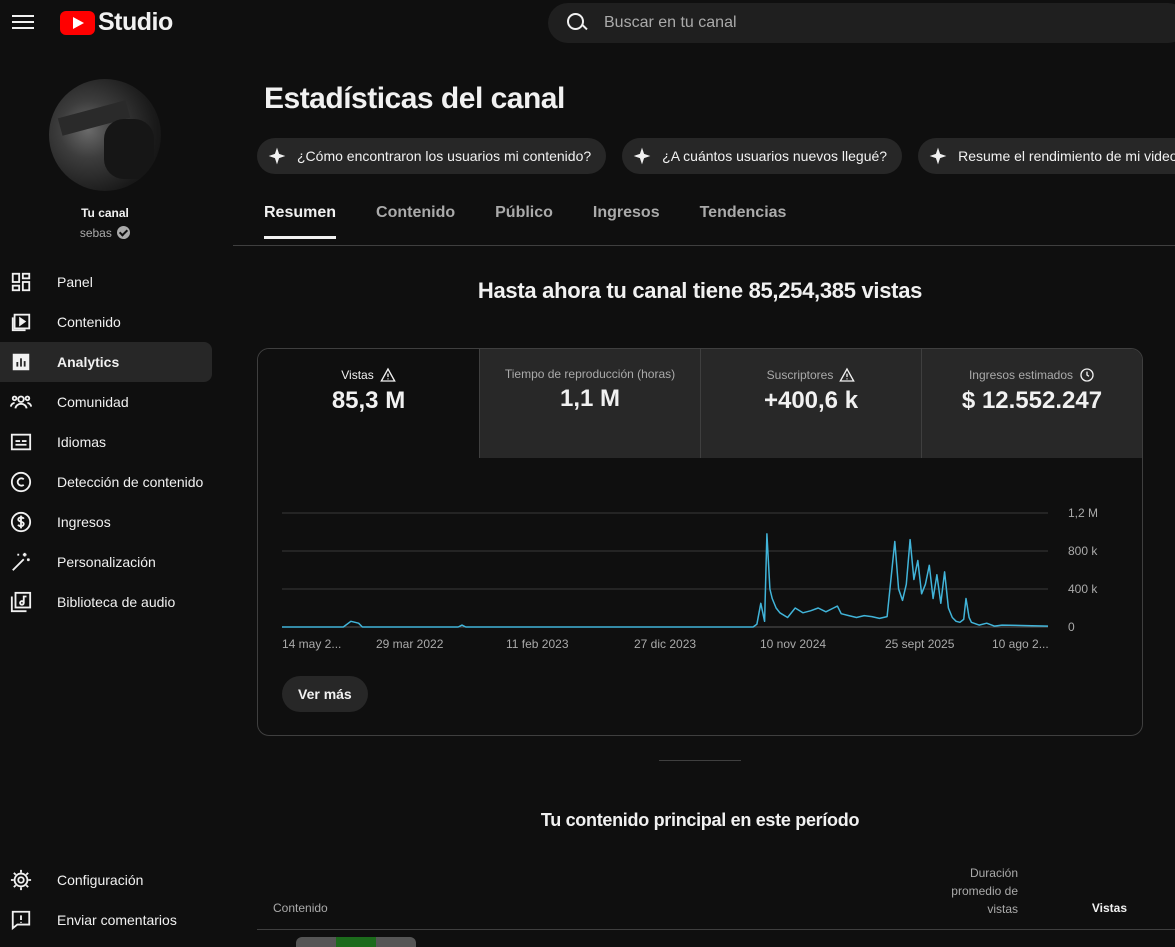 This screenshot has height=947, width=1175. What do you see at coordinates (577, 23) in the screenshot?
I see `search-icon` at bounding box center [577, 23].